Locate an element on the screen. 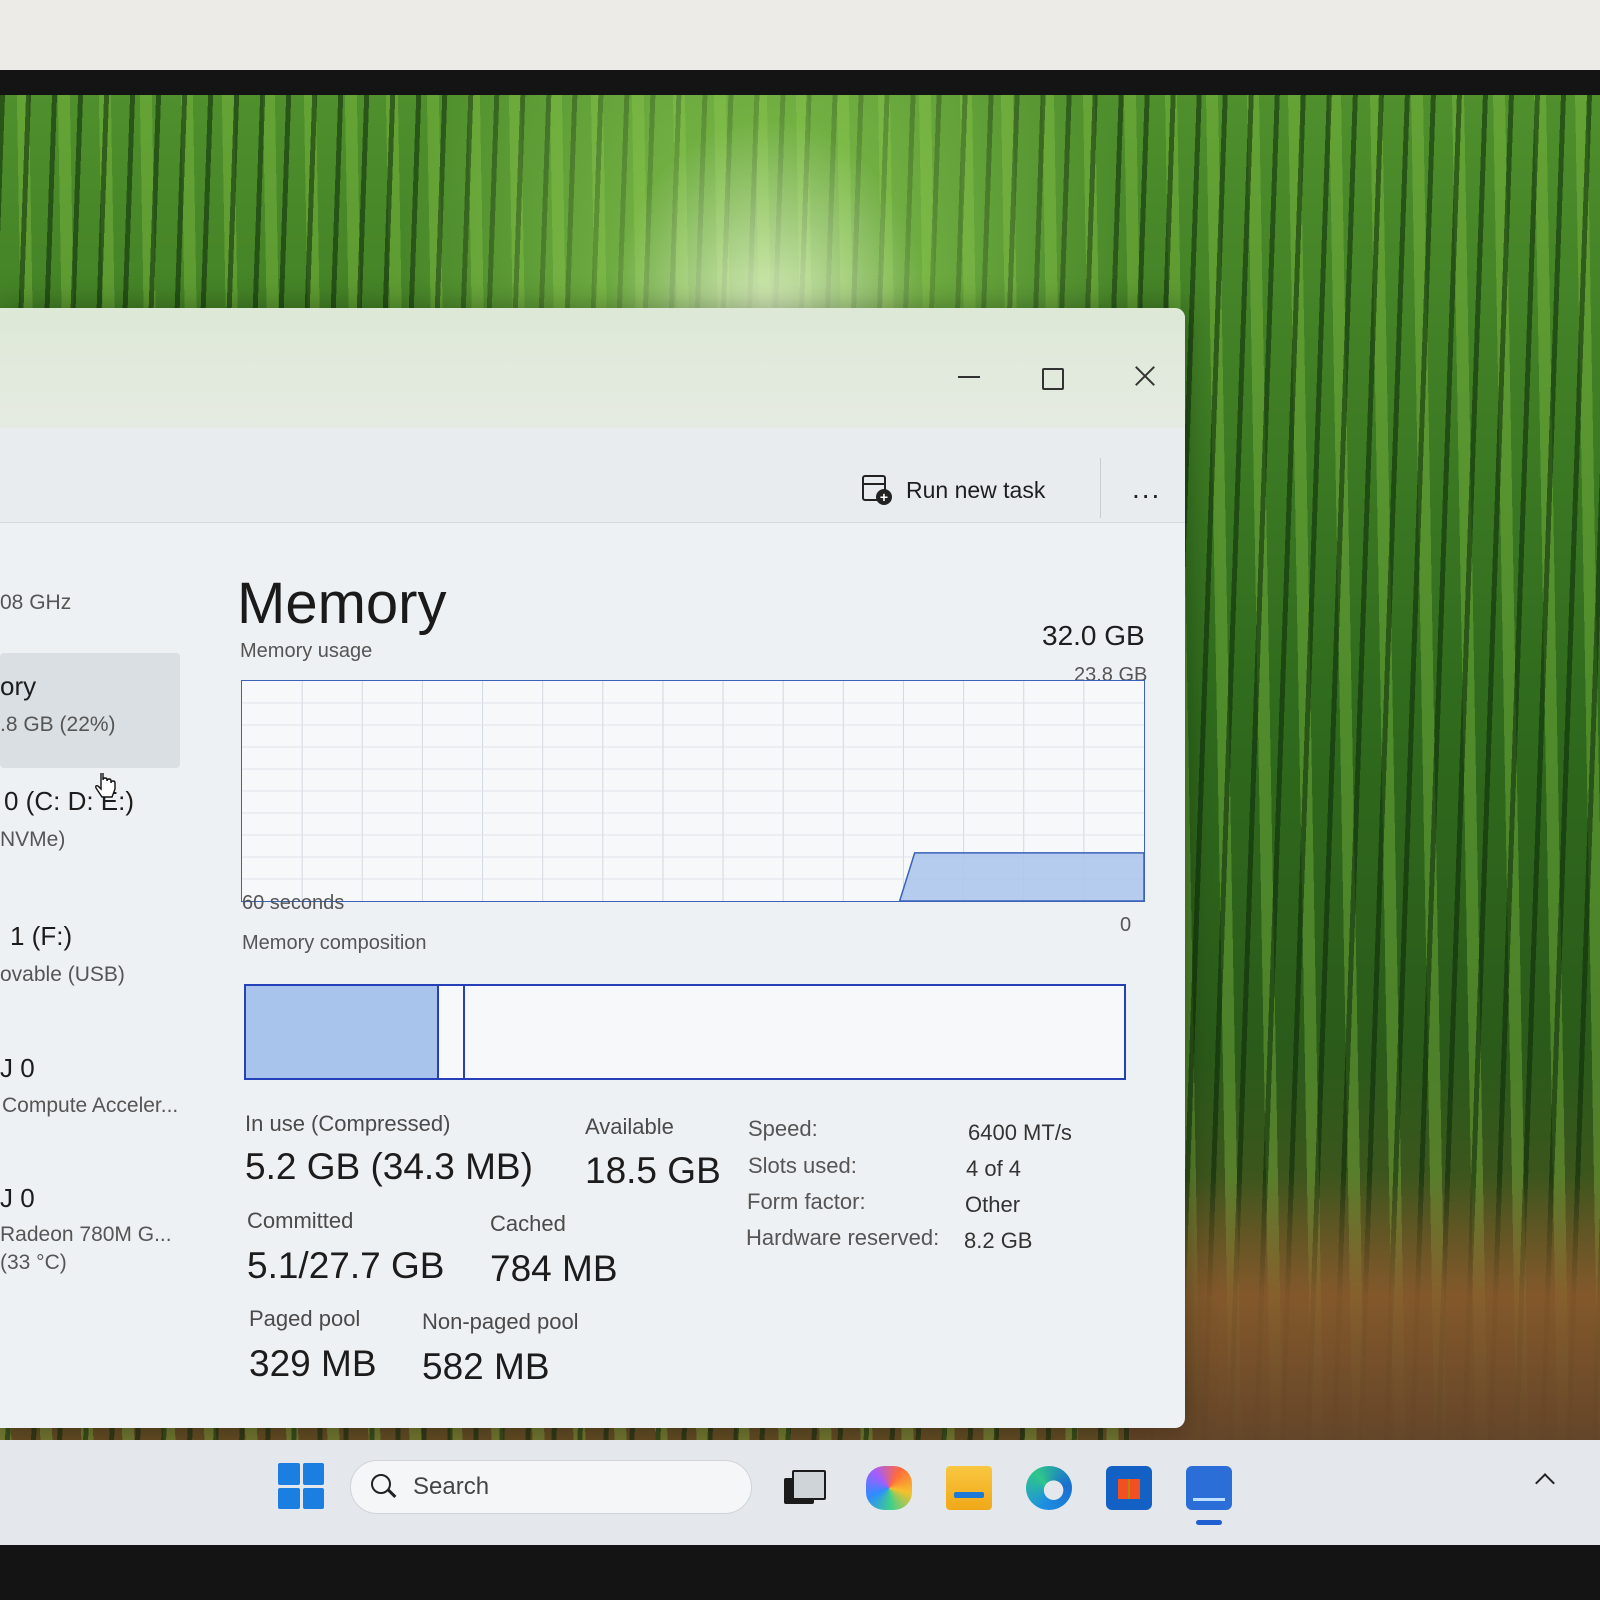 Image resolution: width=1600 pixels, height=1600 pixels. taskbar-search-box: Search is located at coordinates (551, 1487).